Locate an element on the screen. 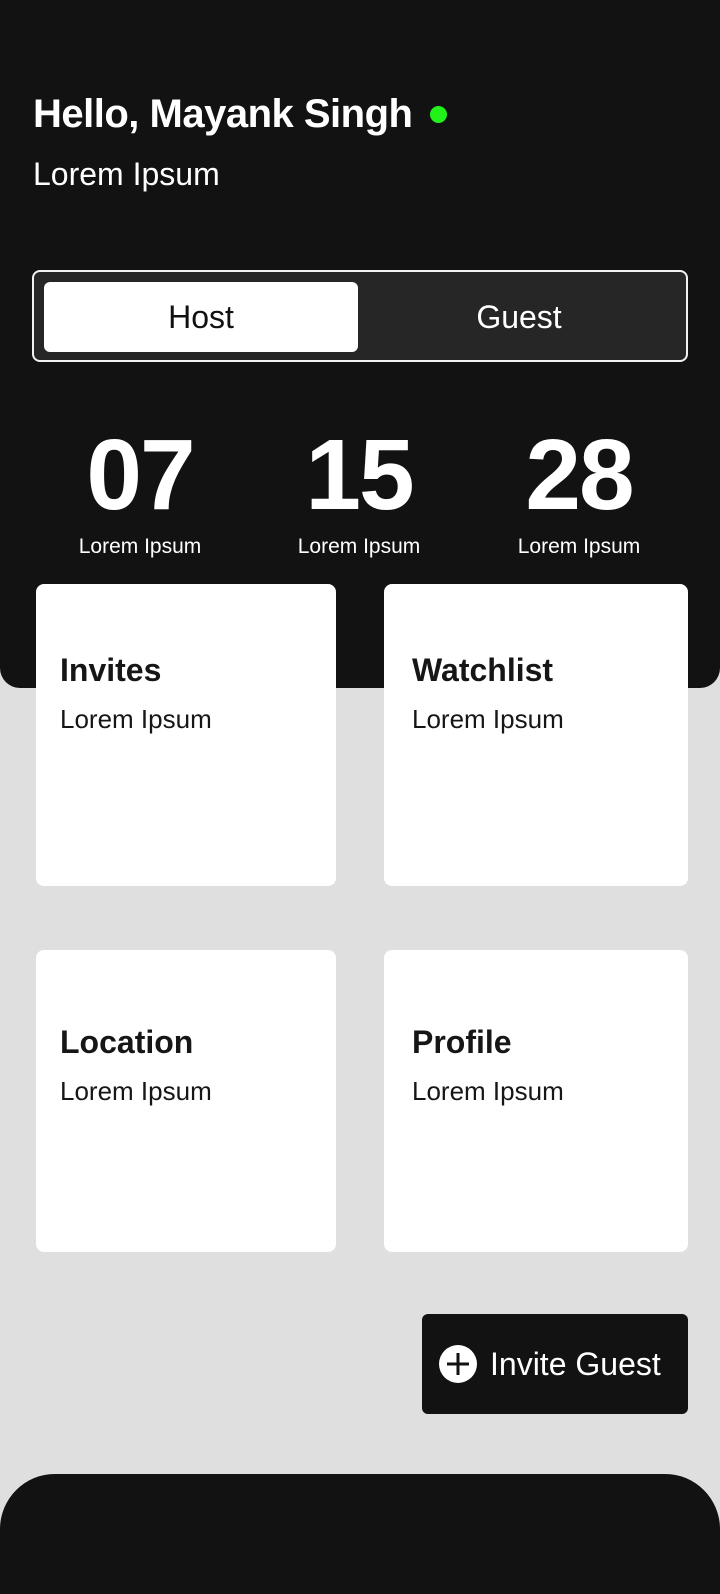 This screenshot has height=1594, width=720. card-title: Profile is located at coordinates (462, 1042).